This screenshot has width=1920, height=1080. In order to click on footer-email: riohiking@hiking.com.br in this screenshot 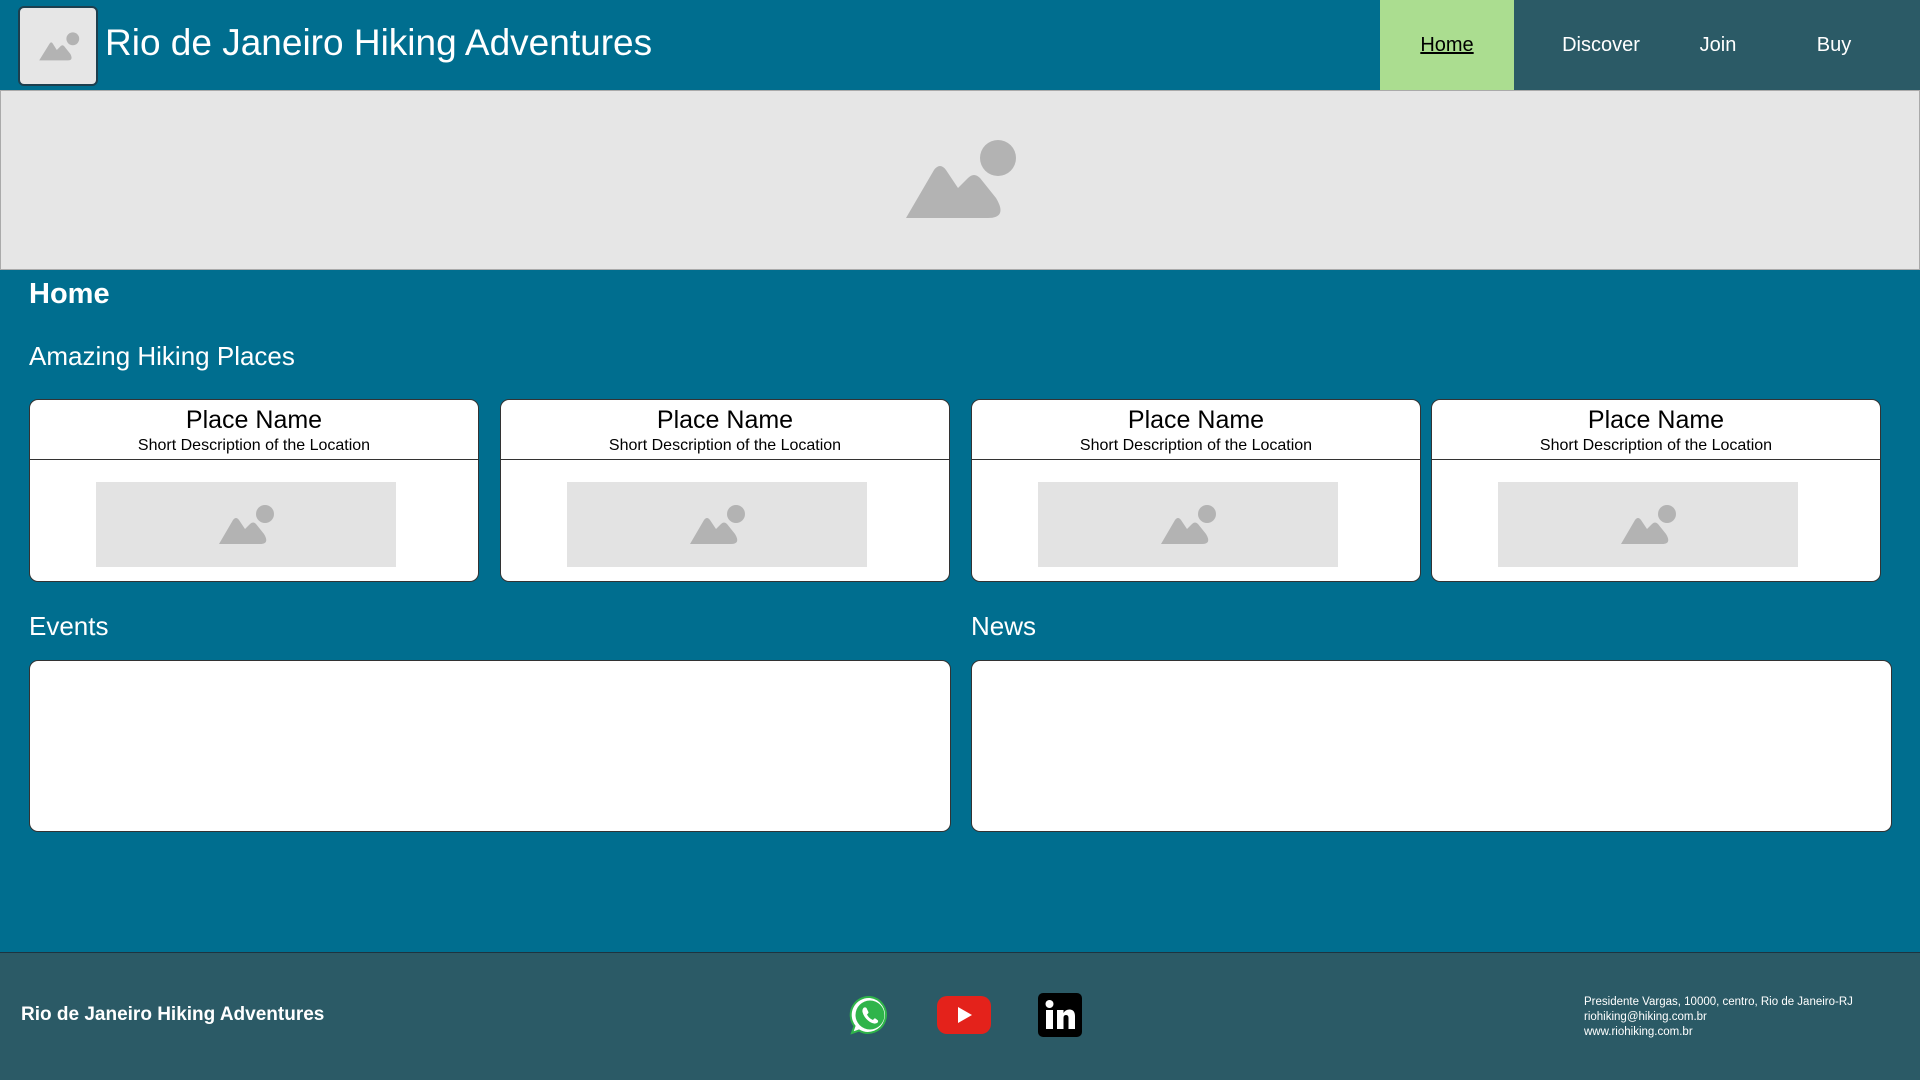, I will do `click(1718, 1017)`.